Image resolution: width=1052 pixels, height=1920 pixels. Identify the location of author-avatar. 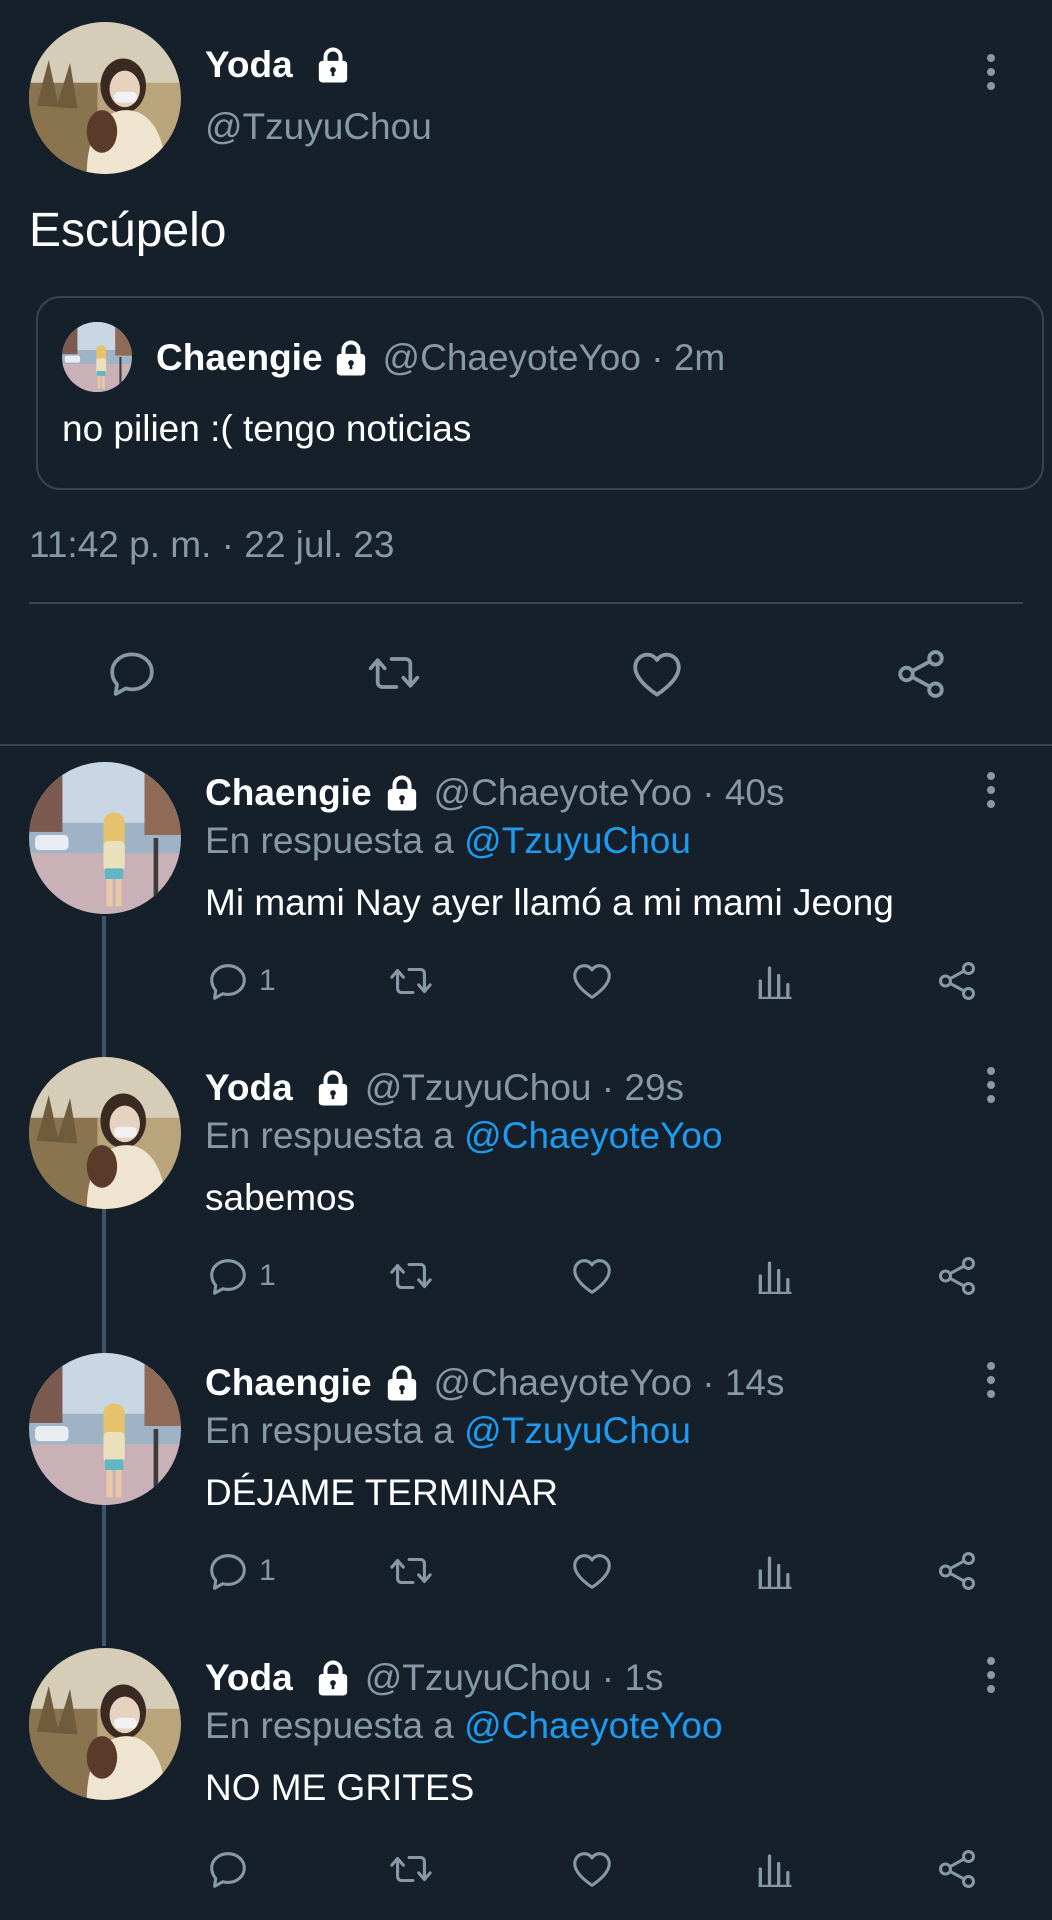
(105, 98).